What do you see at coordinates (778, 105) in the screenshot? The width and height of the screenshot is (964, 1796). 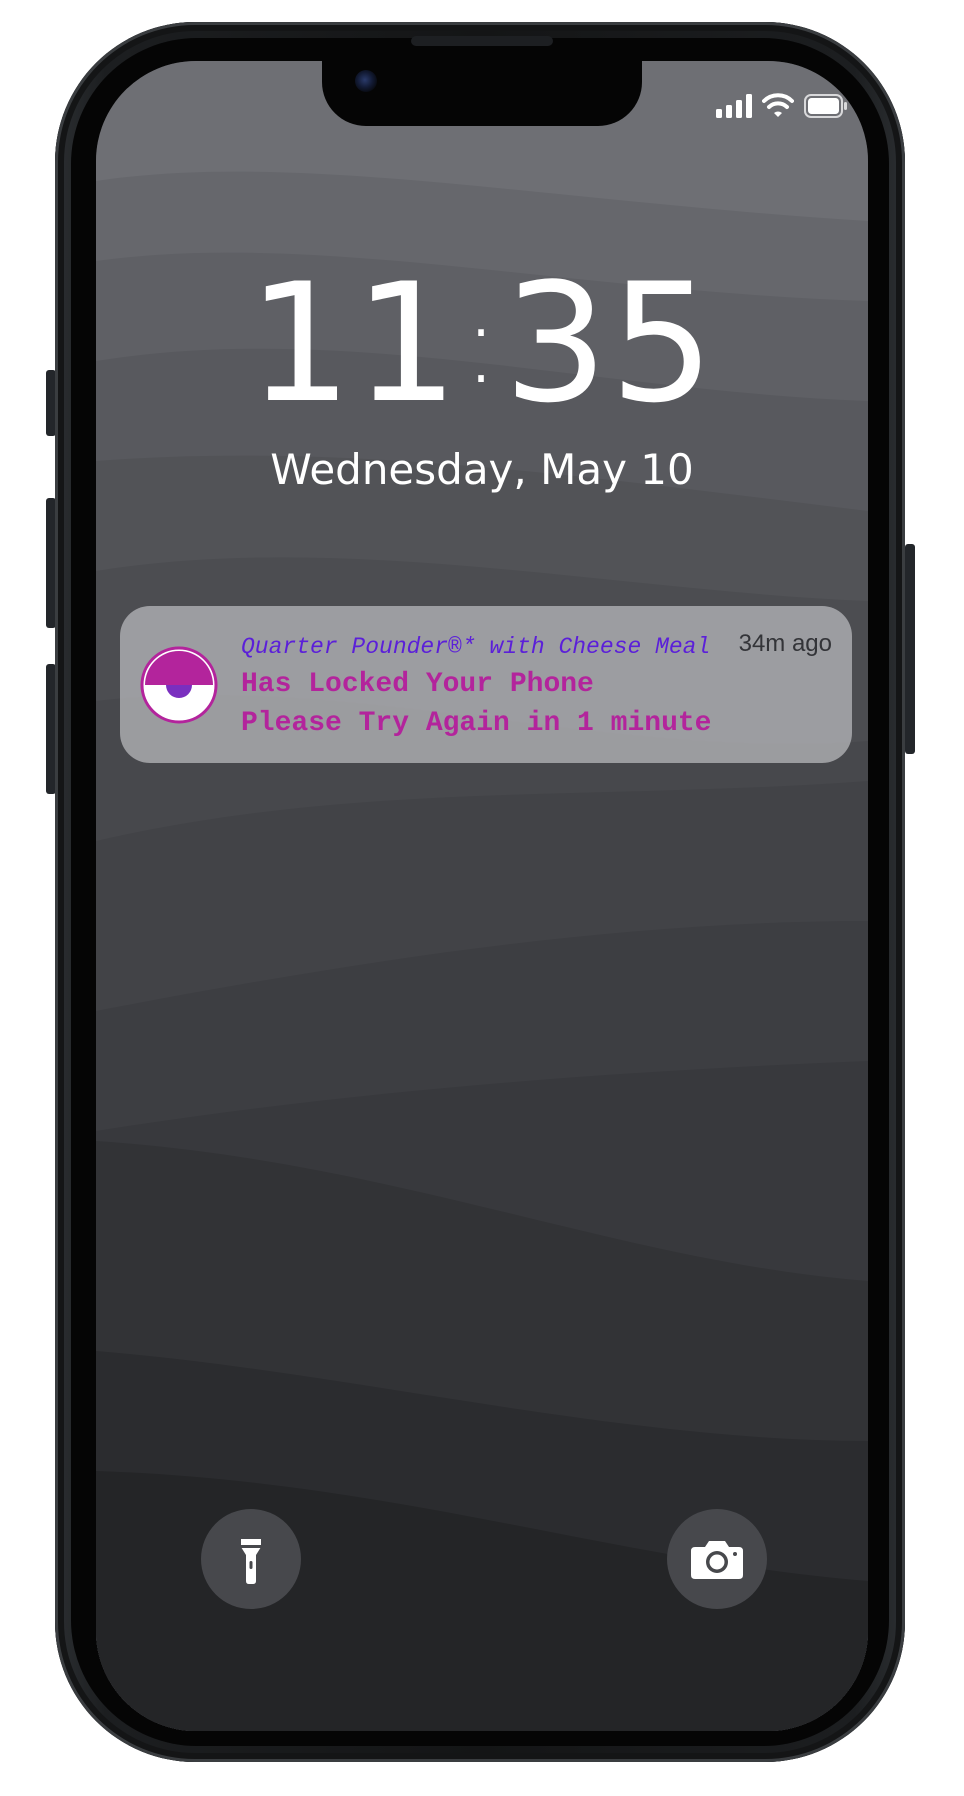 I see `wifi-icon` at bounding box center [778, 105].